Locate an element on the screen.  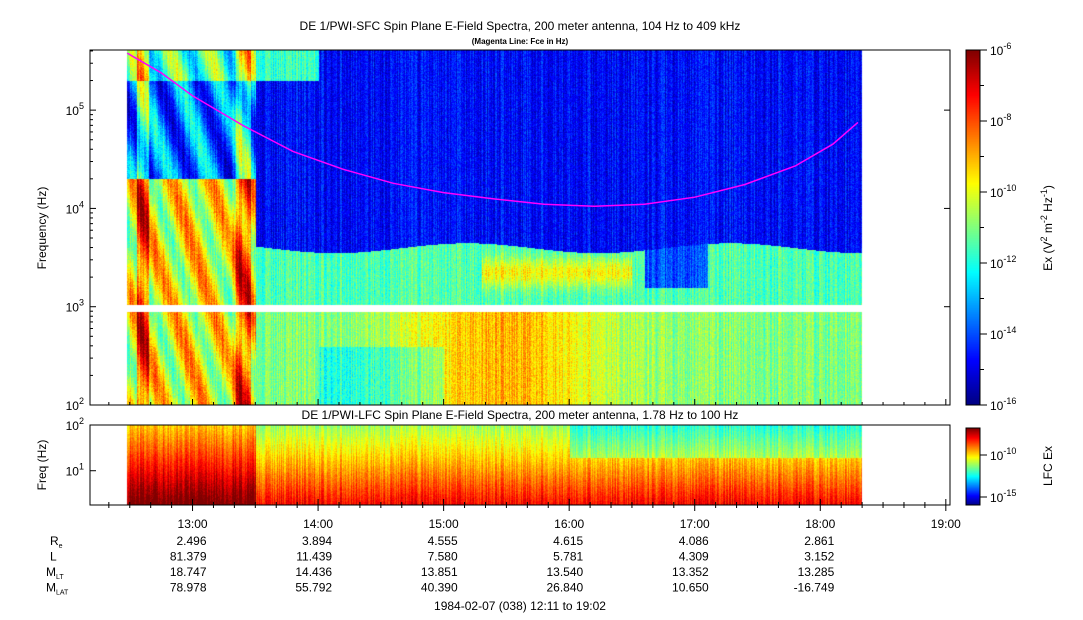
ephemeris-label: MLT is located at coordinates (55, 573).